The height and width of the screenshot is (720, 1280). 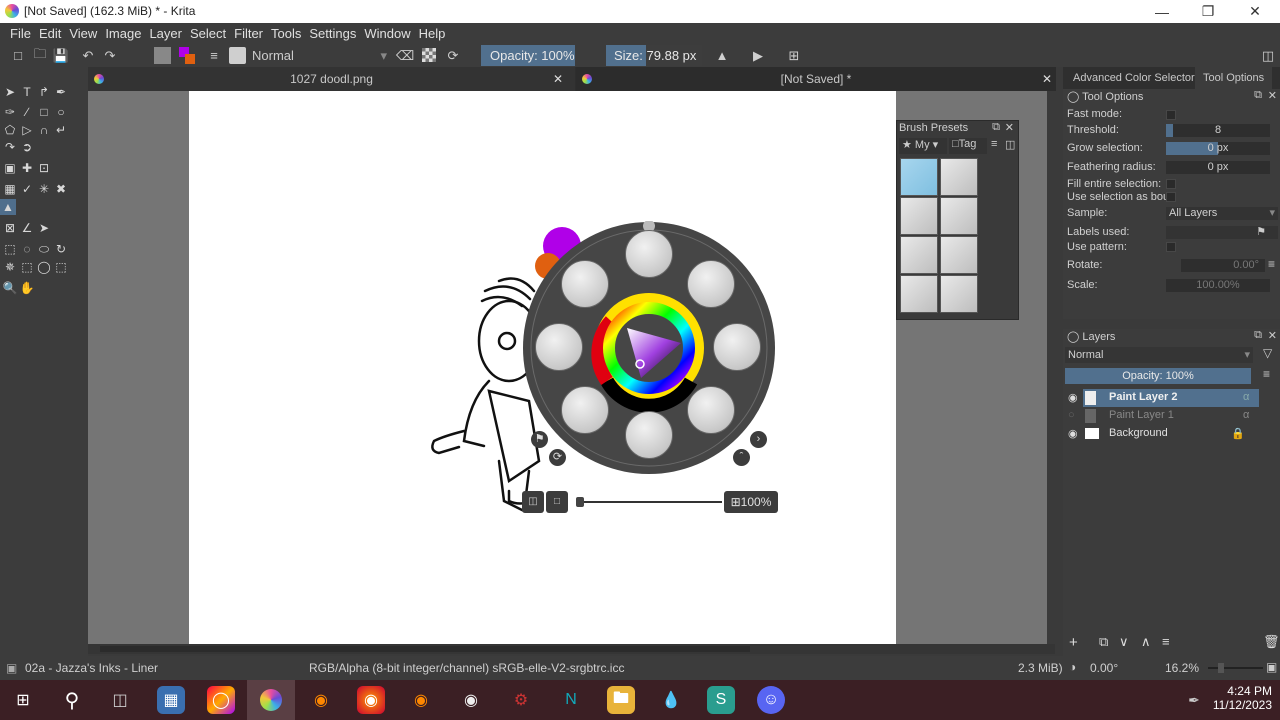 What do you see at coordinates (27, 168) in the screenshot?
I see `move-tool-icon: ✚` at bounding box center [27, 168].